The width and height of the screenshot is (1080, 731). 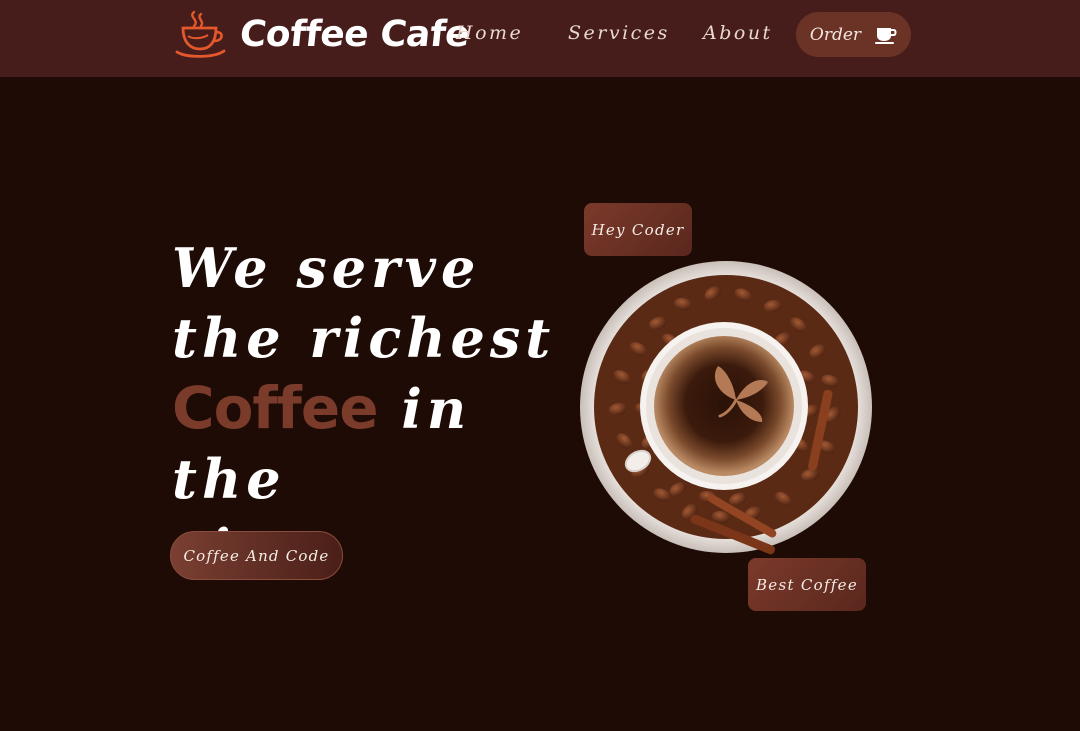 I want to click on navbar: Coffee Cafe Home Services About Order, so click(x=540, y=38).